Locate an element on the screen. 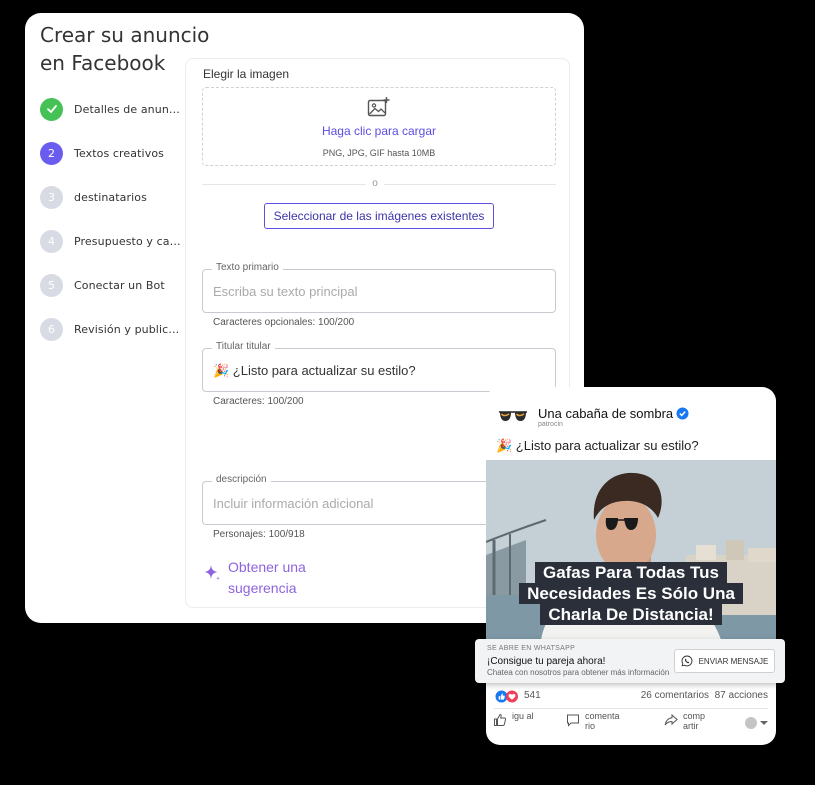 The height and width of the screenshot is (785, 815). share-label: comp artir is located at coordinates (694, 721).